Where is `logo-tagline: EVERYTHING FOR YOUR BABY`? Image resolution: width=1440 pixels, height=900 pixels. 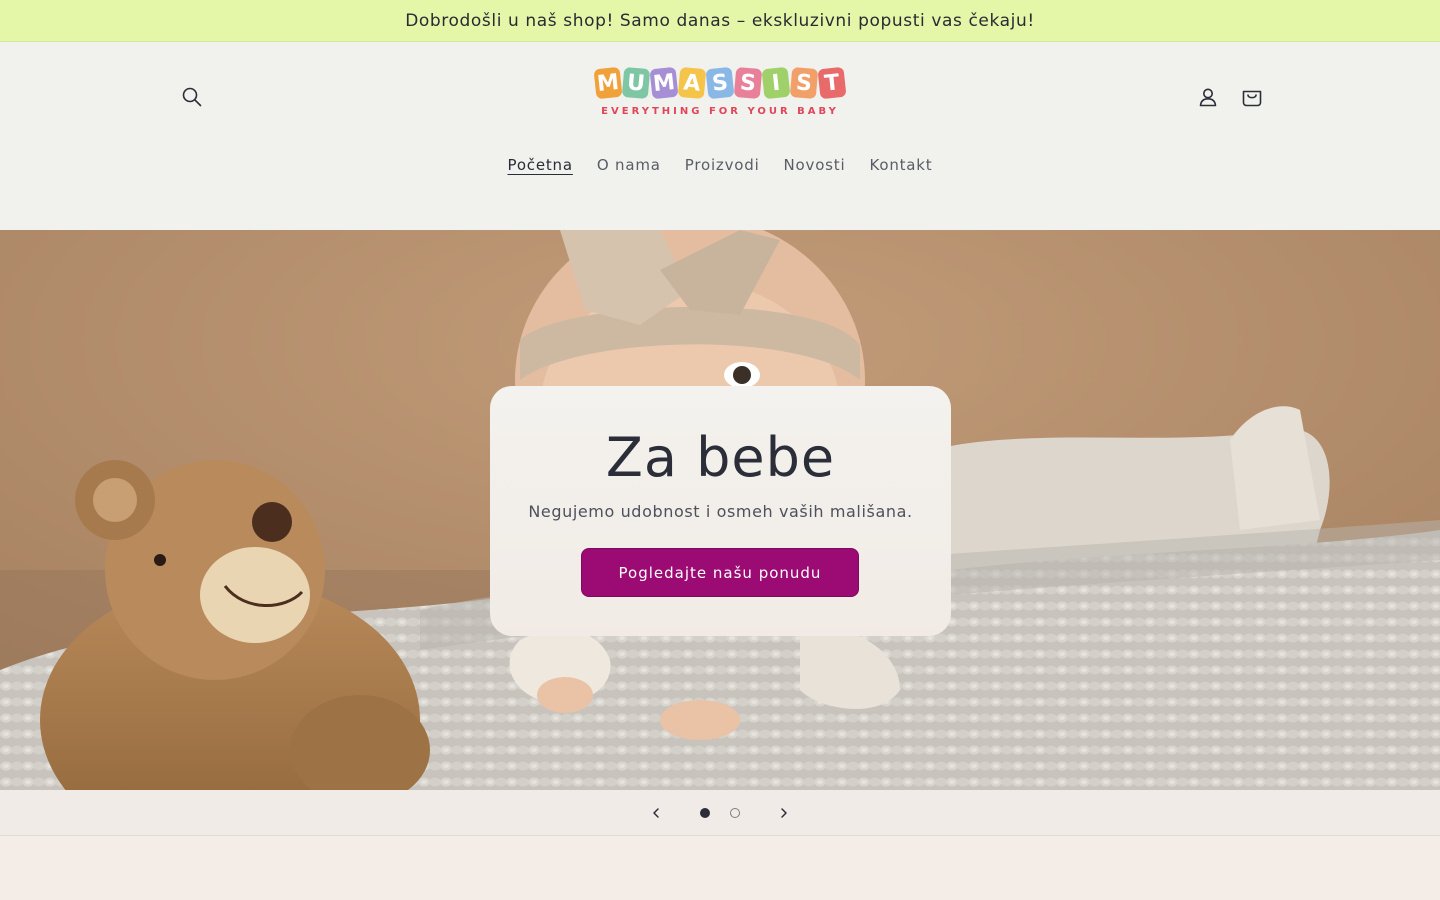
logo-tagline: EVERYTHING FOR YOUR BABY is located at coordinates (720, 111).